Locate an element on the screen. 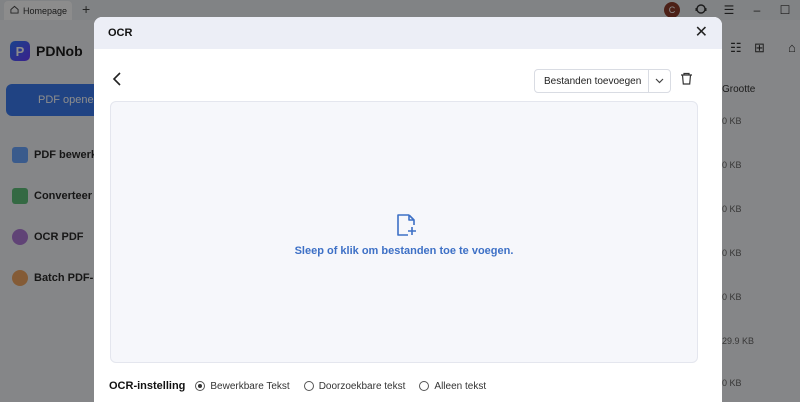 The width and height of the screenshot is (800, 402). option-editable-text: Bewerkbare Tekst is located at coordinates (242, 386).